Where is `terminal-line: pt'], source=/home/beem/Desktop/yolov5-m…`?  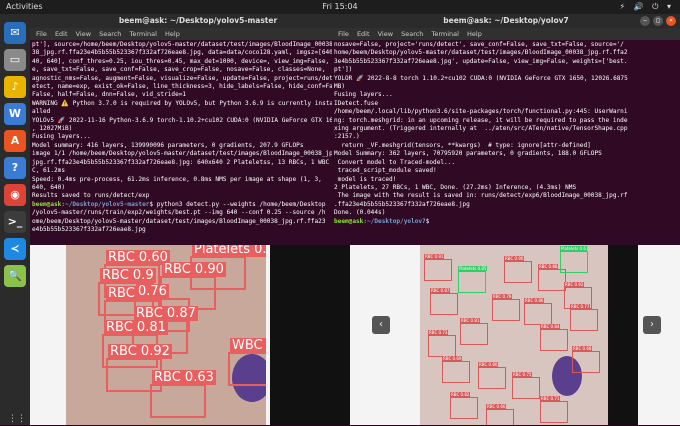
terminal-line: pt'], source=/home/beem/Desktop/yolov5-m… is located at coordinates (199, 44).